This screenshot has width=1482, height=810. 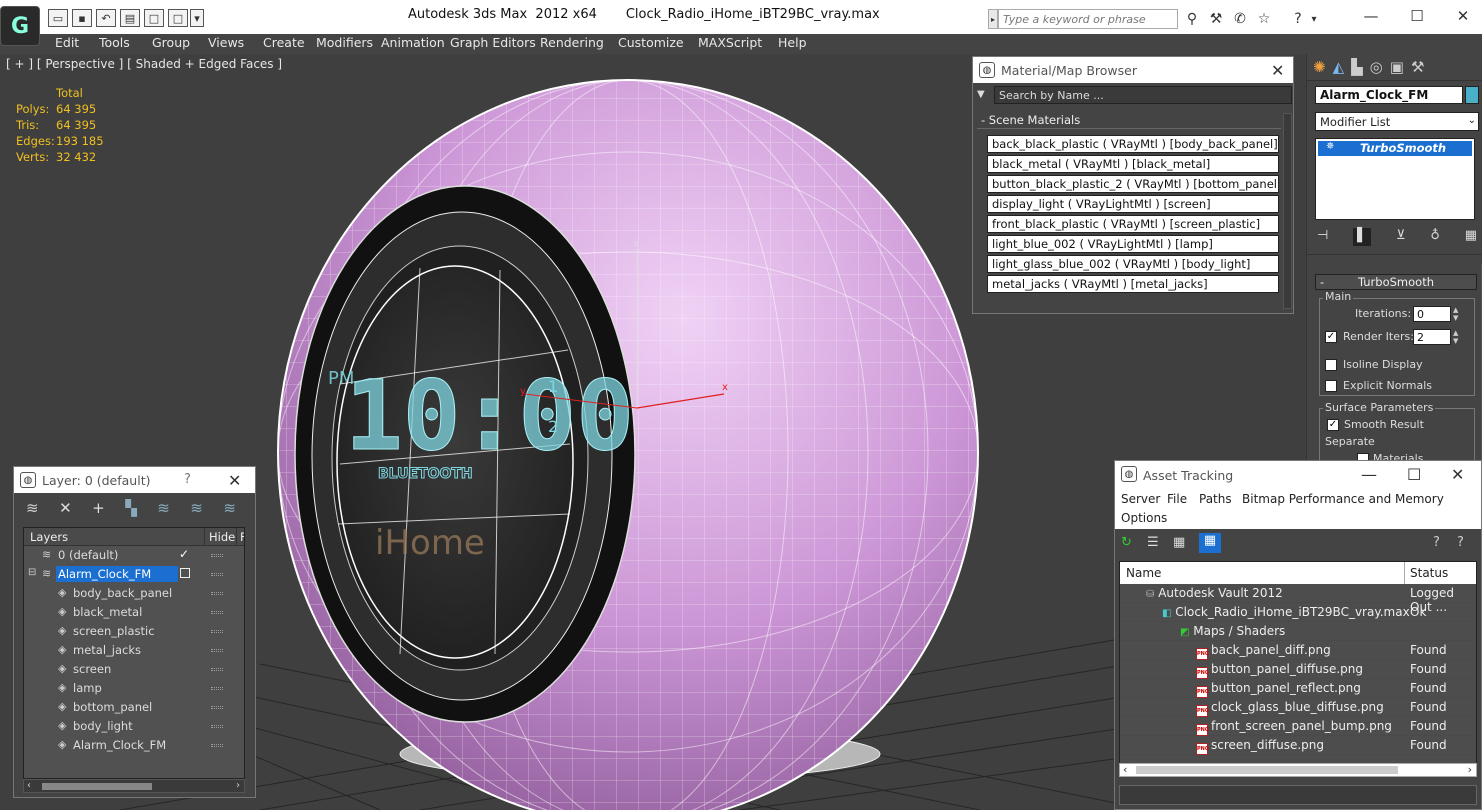 I want to click on col-name: Name, so click(x=1143, y=573).